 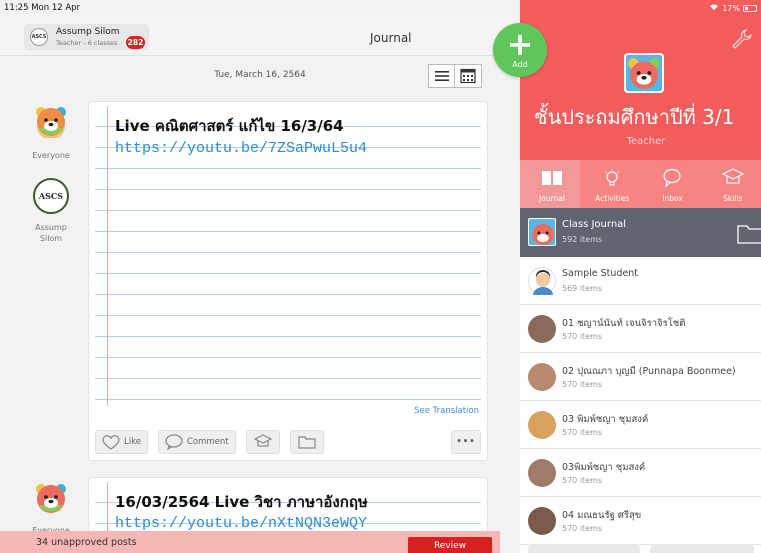 I want to click on class-journal-avatar, so click(x=542, y=232).